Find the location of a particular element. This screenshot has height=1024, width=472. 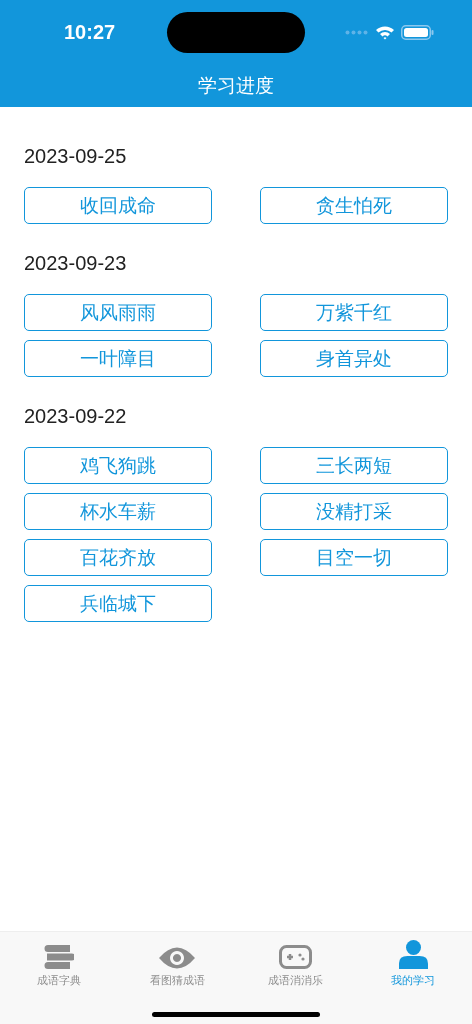

tab-item: 成语字典 is located at coordinates (59, 964).